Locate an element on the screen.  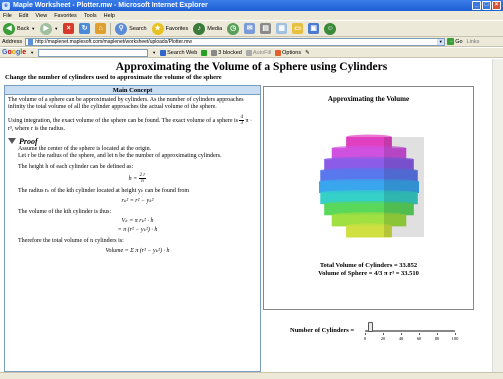
folder-button: ▭ is located at coordinates (297, 29).